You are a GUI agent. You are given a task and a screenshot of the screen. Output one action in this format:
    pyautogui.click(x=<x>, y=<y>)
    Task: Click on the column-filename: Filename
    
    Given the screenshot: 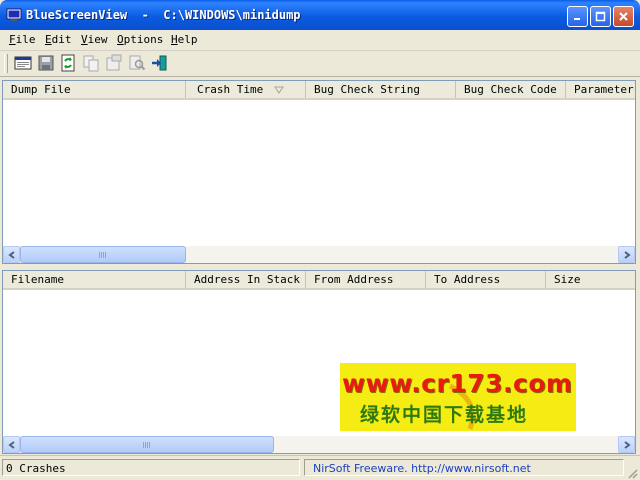 What is the action you would take?
    pyautogui.click(x=94, y=279)
    